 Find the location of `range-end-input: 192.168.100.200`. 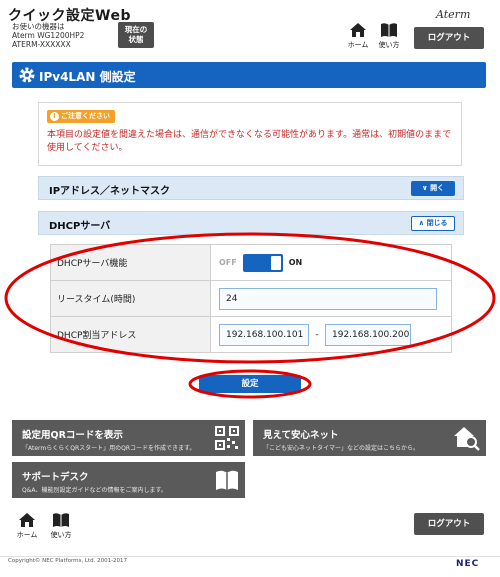

range-end-input: 192.168.100.200 is located at coordinates (368, 334).